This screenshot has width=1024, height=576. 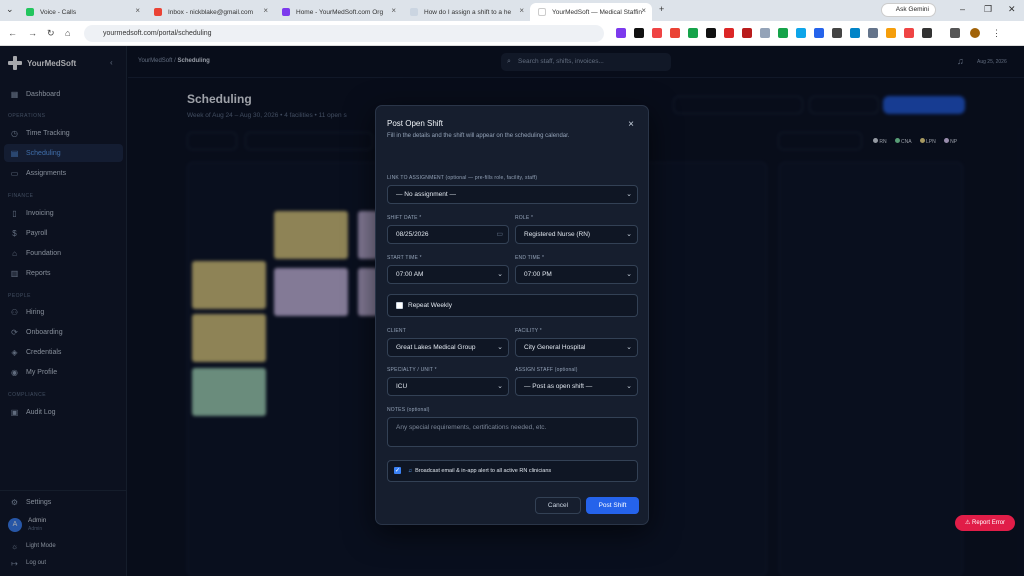 I want to click on assign-staff-select: — Post as open shift — ⌄, so click(x=576, y=386).